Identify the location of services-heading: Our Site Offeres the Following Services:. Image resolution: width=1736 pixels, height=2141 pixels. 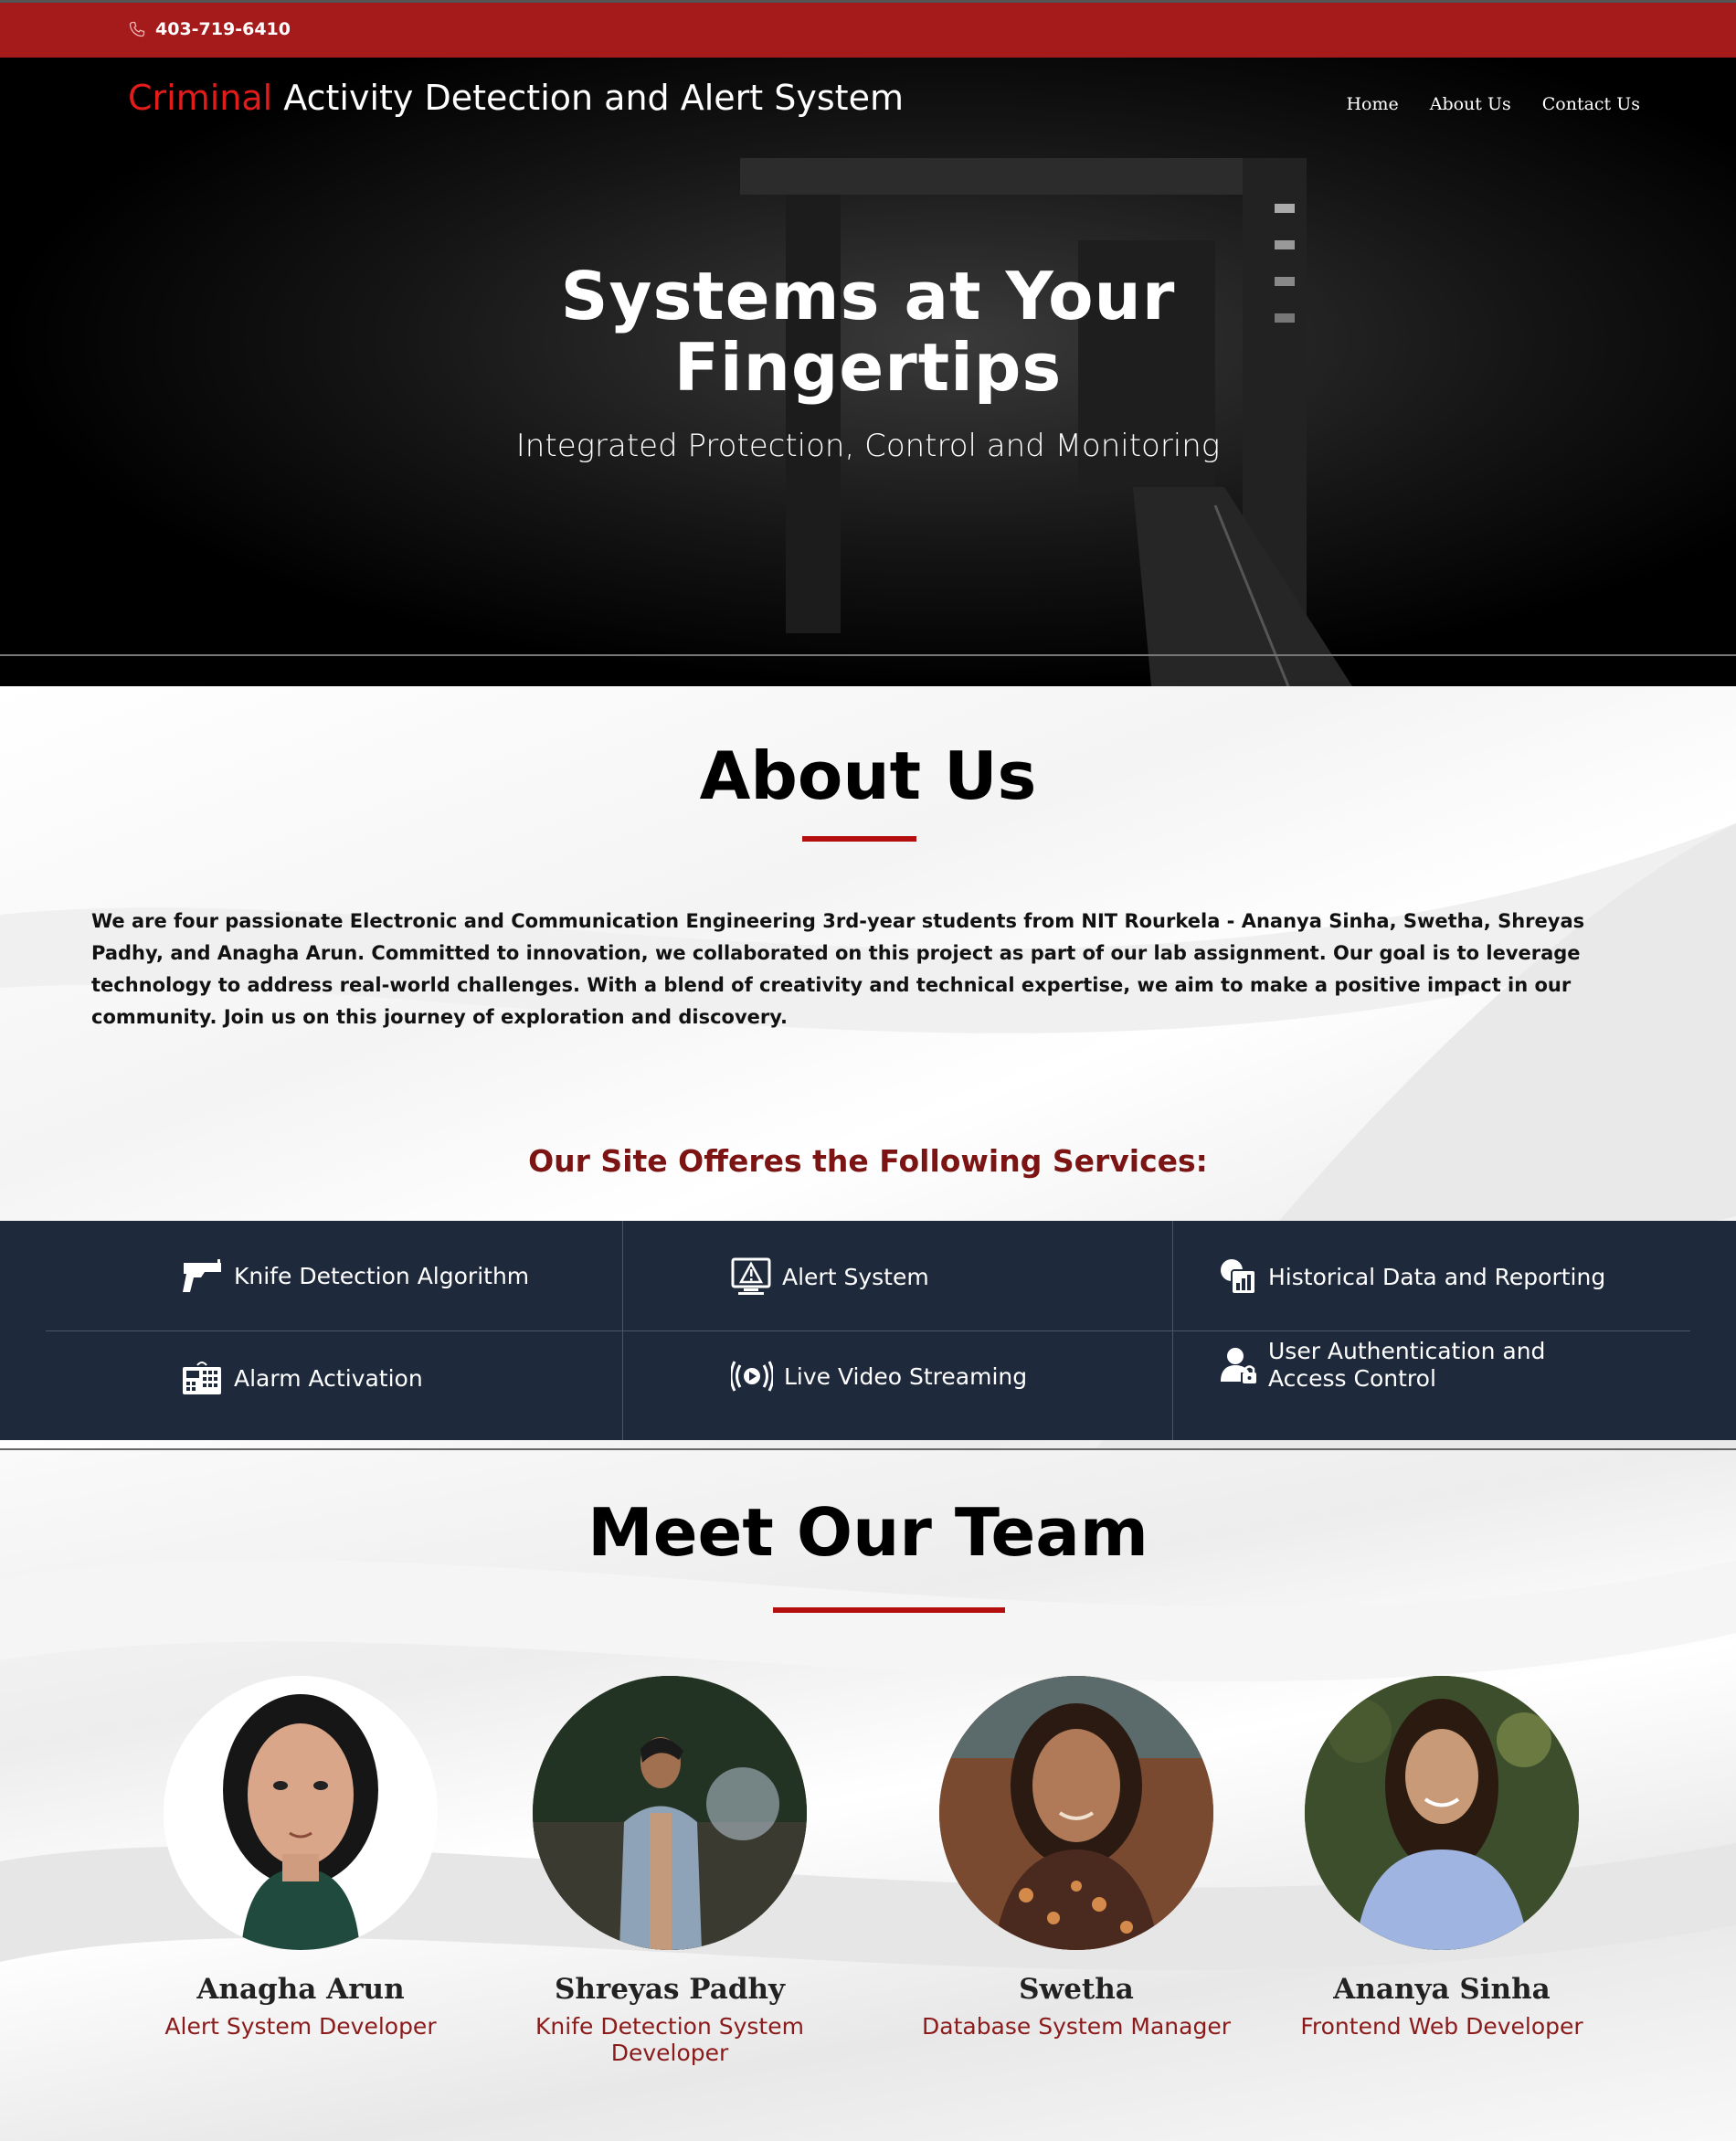
(868, 1161).